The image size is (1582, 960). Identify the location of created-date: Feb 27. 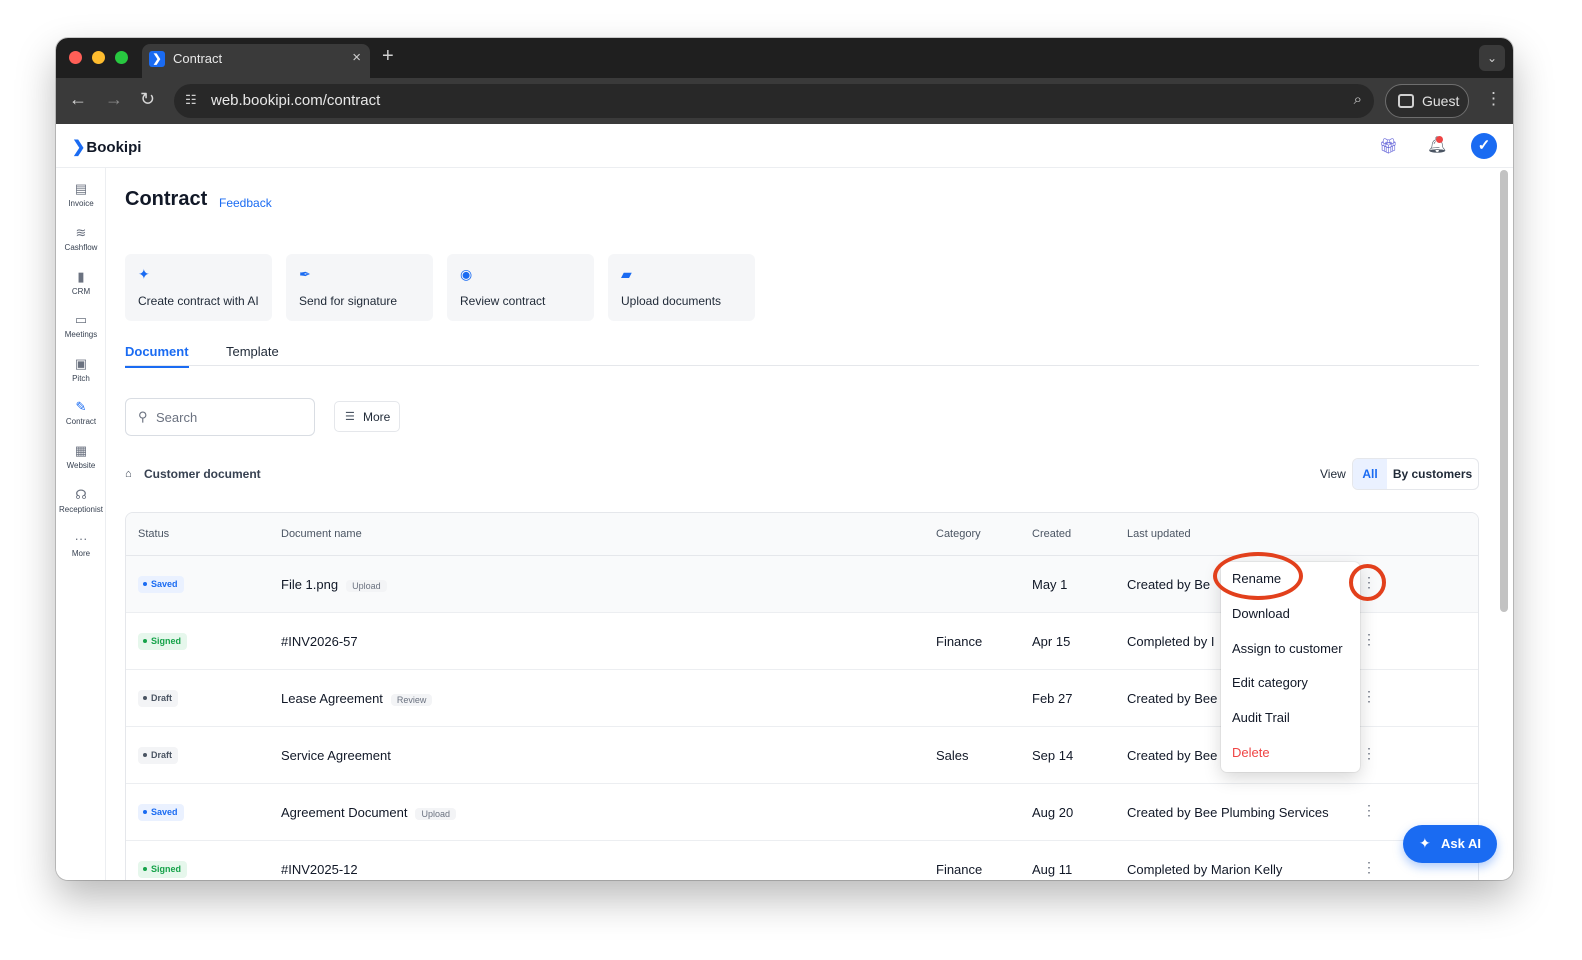
(1052, 698).